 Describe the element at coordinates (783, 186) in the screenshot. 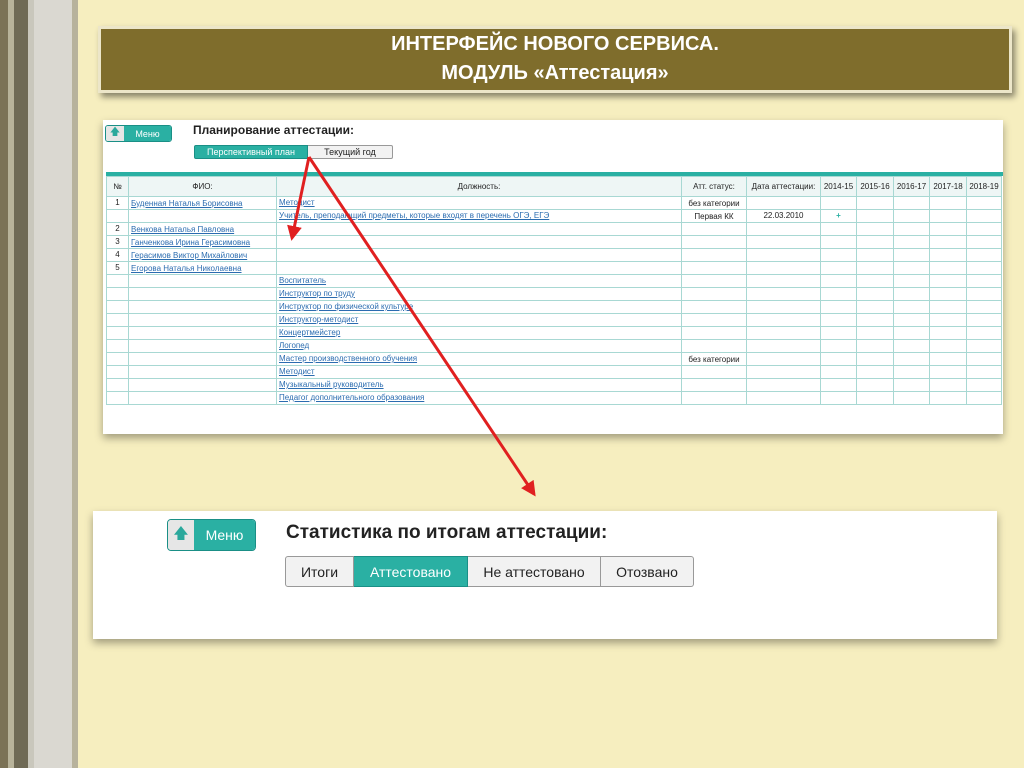

I see `column-header: Дата аттестации:` at that location.